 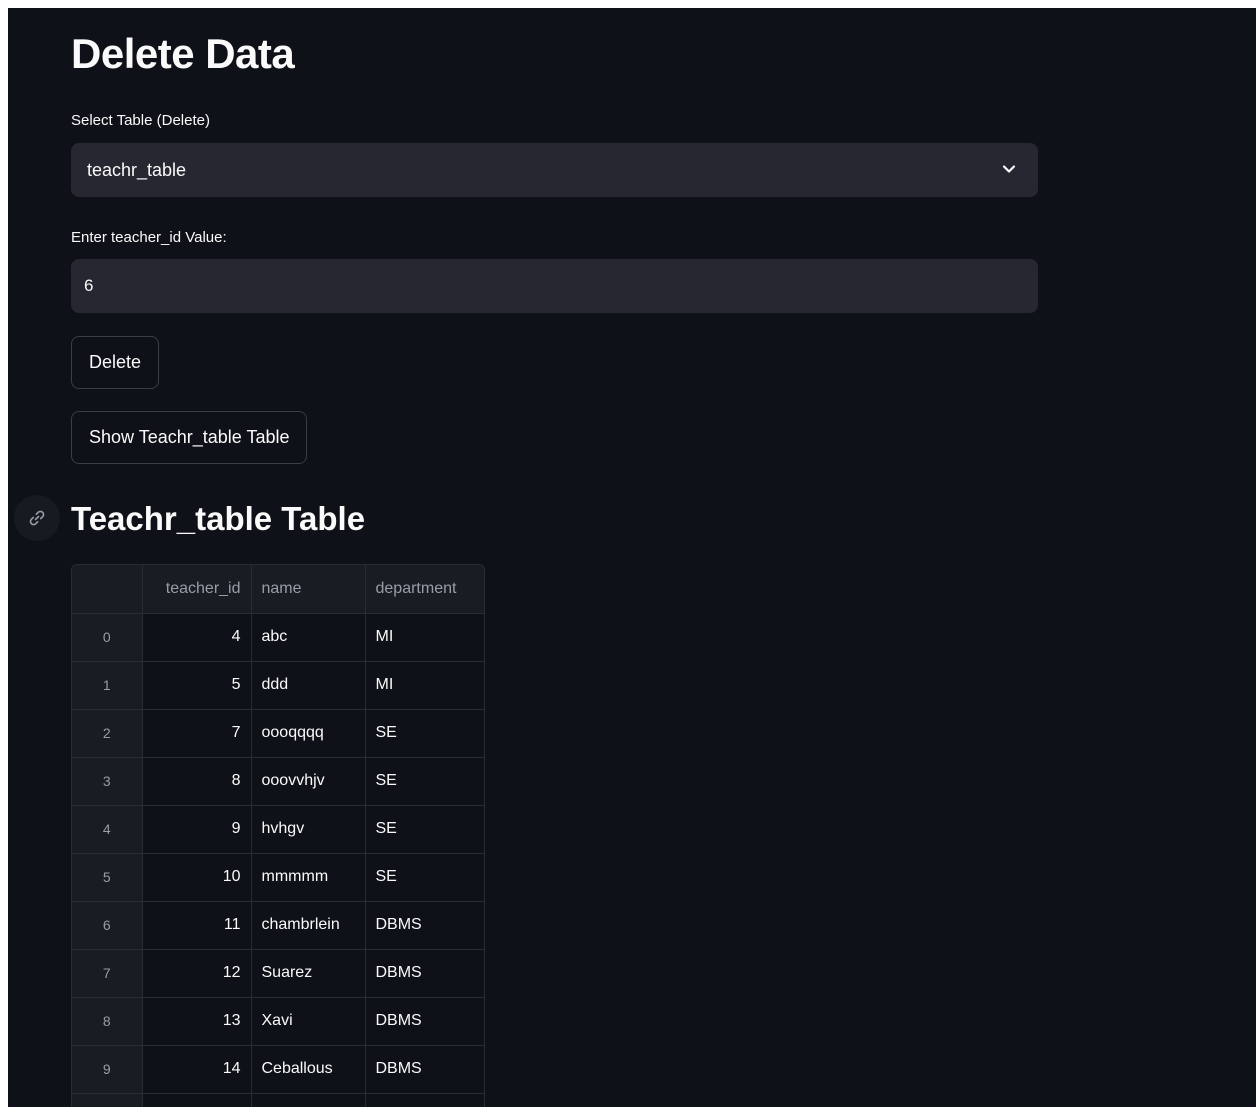 I want to click on select-table-value: teachr_table, so click(x=137, y=169).